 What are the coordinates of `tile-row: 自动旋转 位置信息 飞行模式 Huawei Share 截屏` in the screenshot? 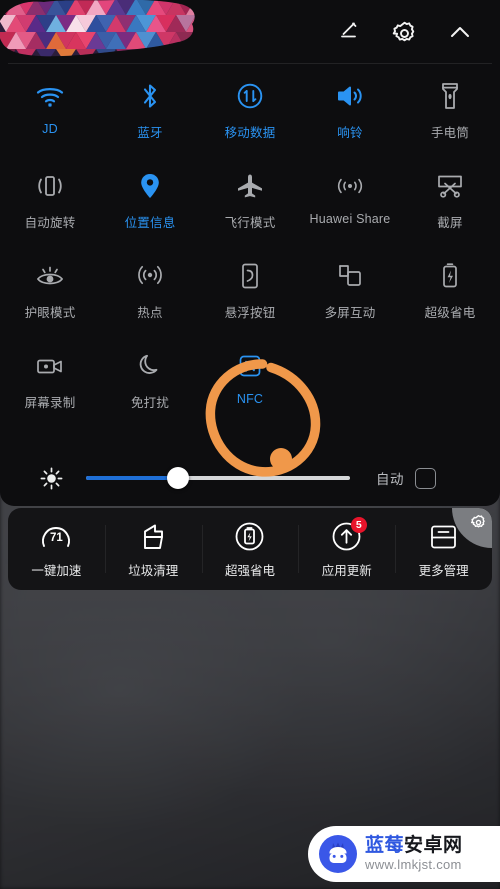 It's located at (250, 203).